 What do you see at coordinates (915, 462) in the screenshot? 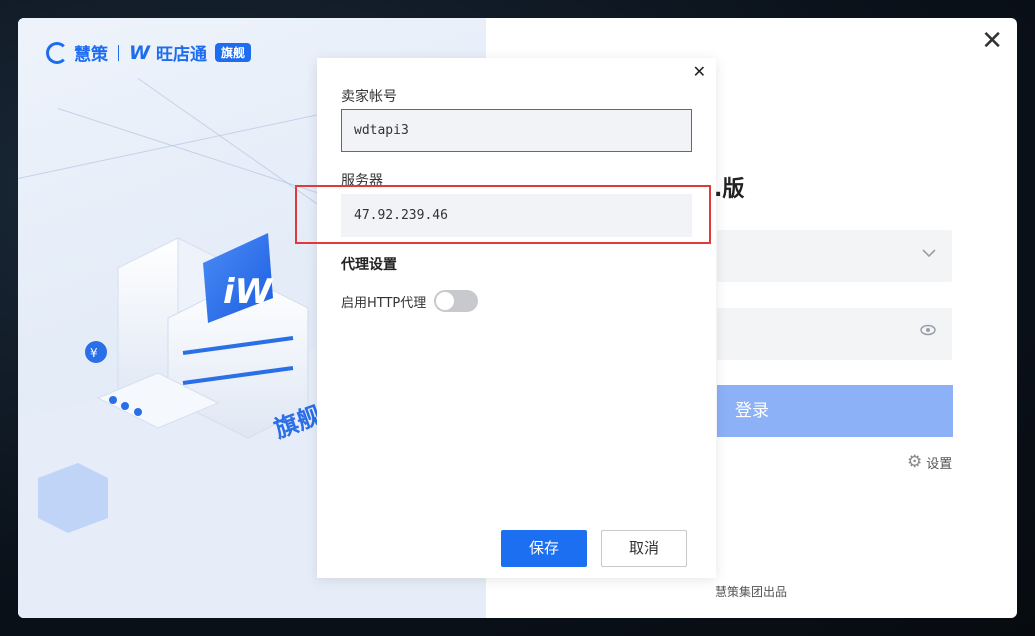
I see `gear-icon: ⚙` at bounding box center [915, 462].